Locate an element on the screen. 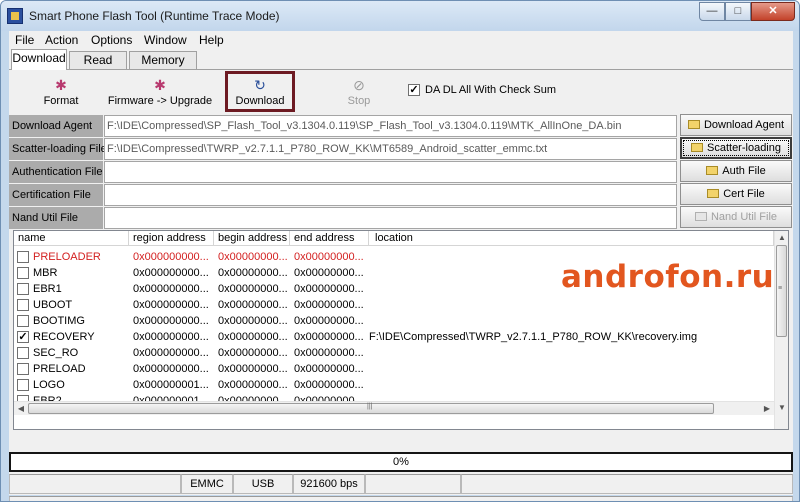  firmware-upgrade-button: ✱ Firmware -> Upgrade is located at coordinates (160, 92).